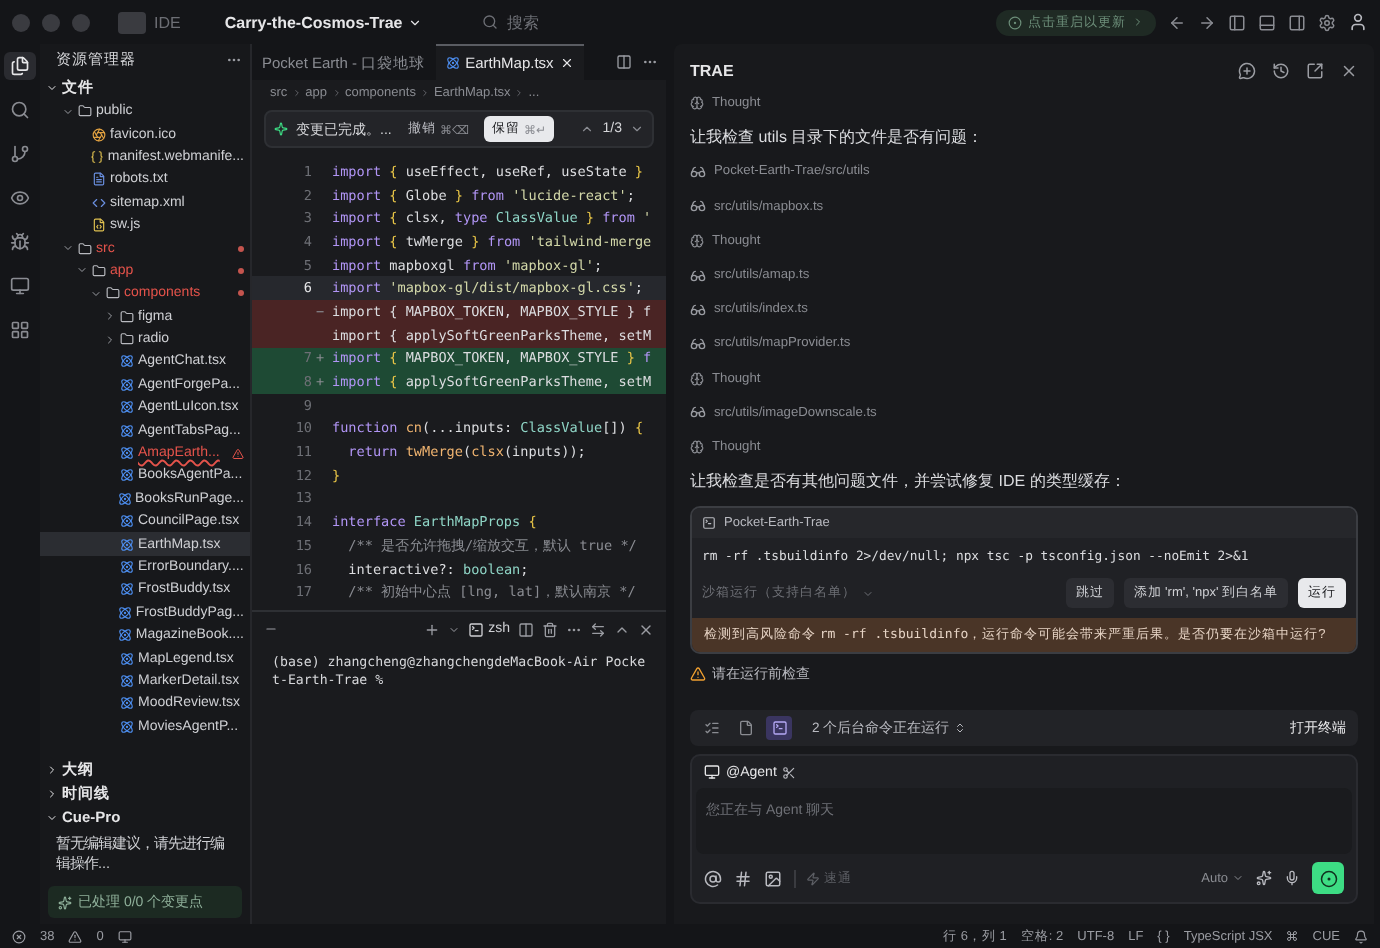 This screenshot has height=948, width=1380. What do you see at coordinates (1292, 878) in the screenshot?
I see `mic-icon` at bounding box center [1292, 878].